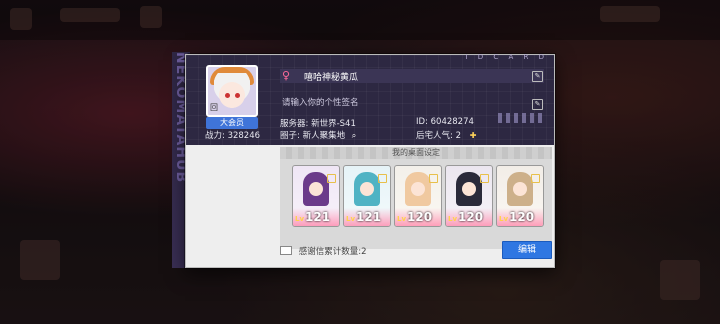  I want to click on signature-row: 请输入你的个性签名 ✎, so click(412, 102).